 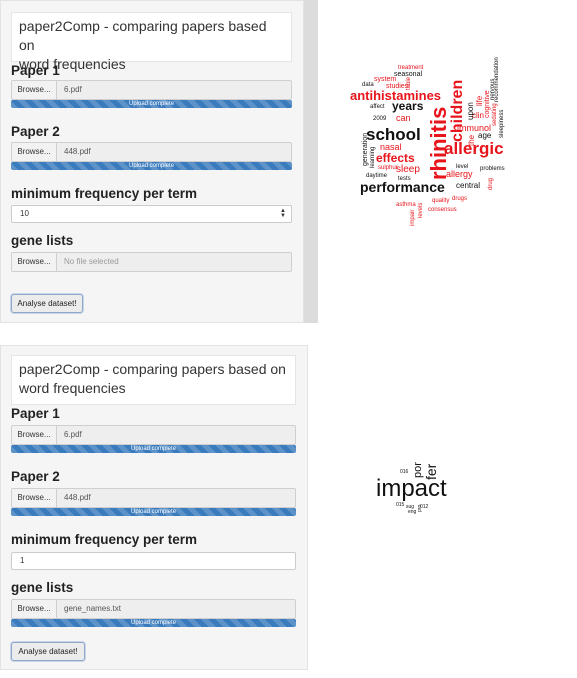 I want to click on wordcloud-word: affect, so click(x=377, y=107).